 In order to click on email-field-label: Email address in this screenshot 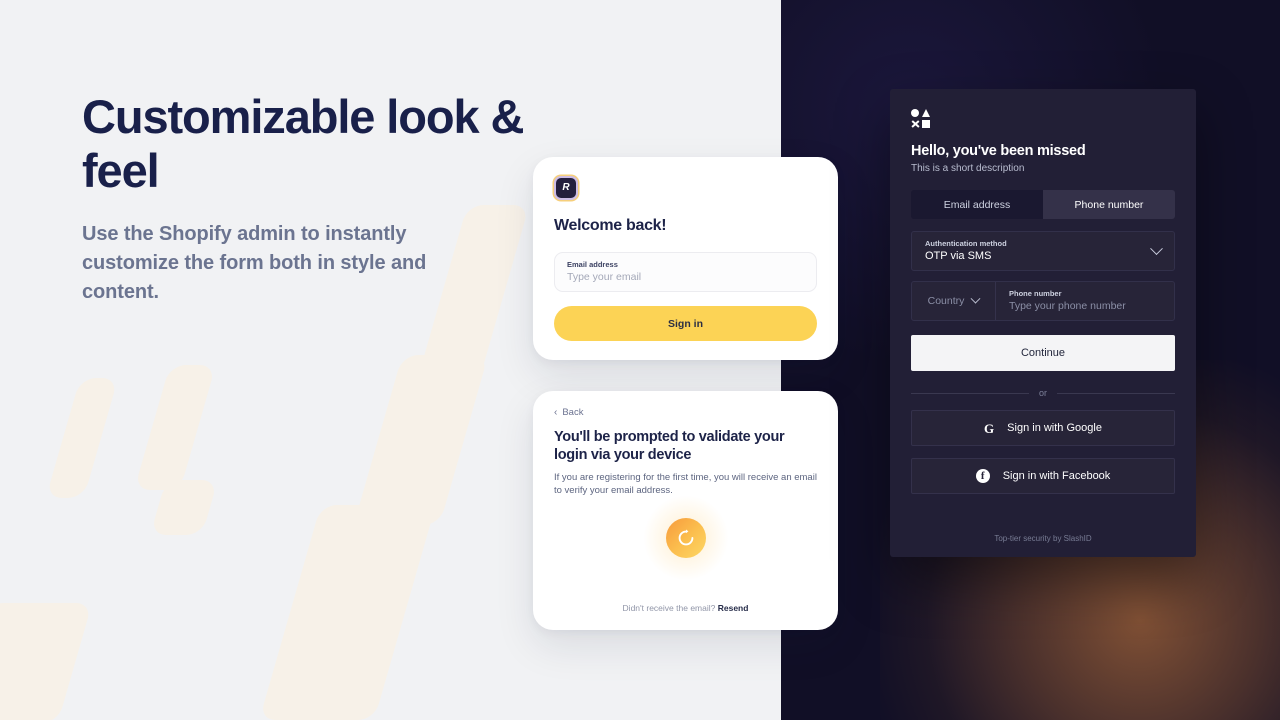, I will do `click(592, 264)`.